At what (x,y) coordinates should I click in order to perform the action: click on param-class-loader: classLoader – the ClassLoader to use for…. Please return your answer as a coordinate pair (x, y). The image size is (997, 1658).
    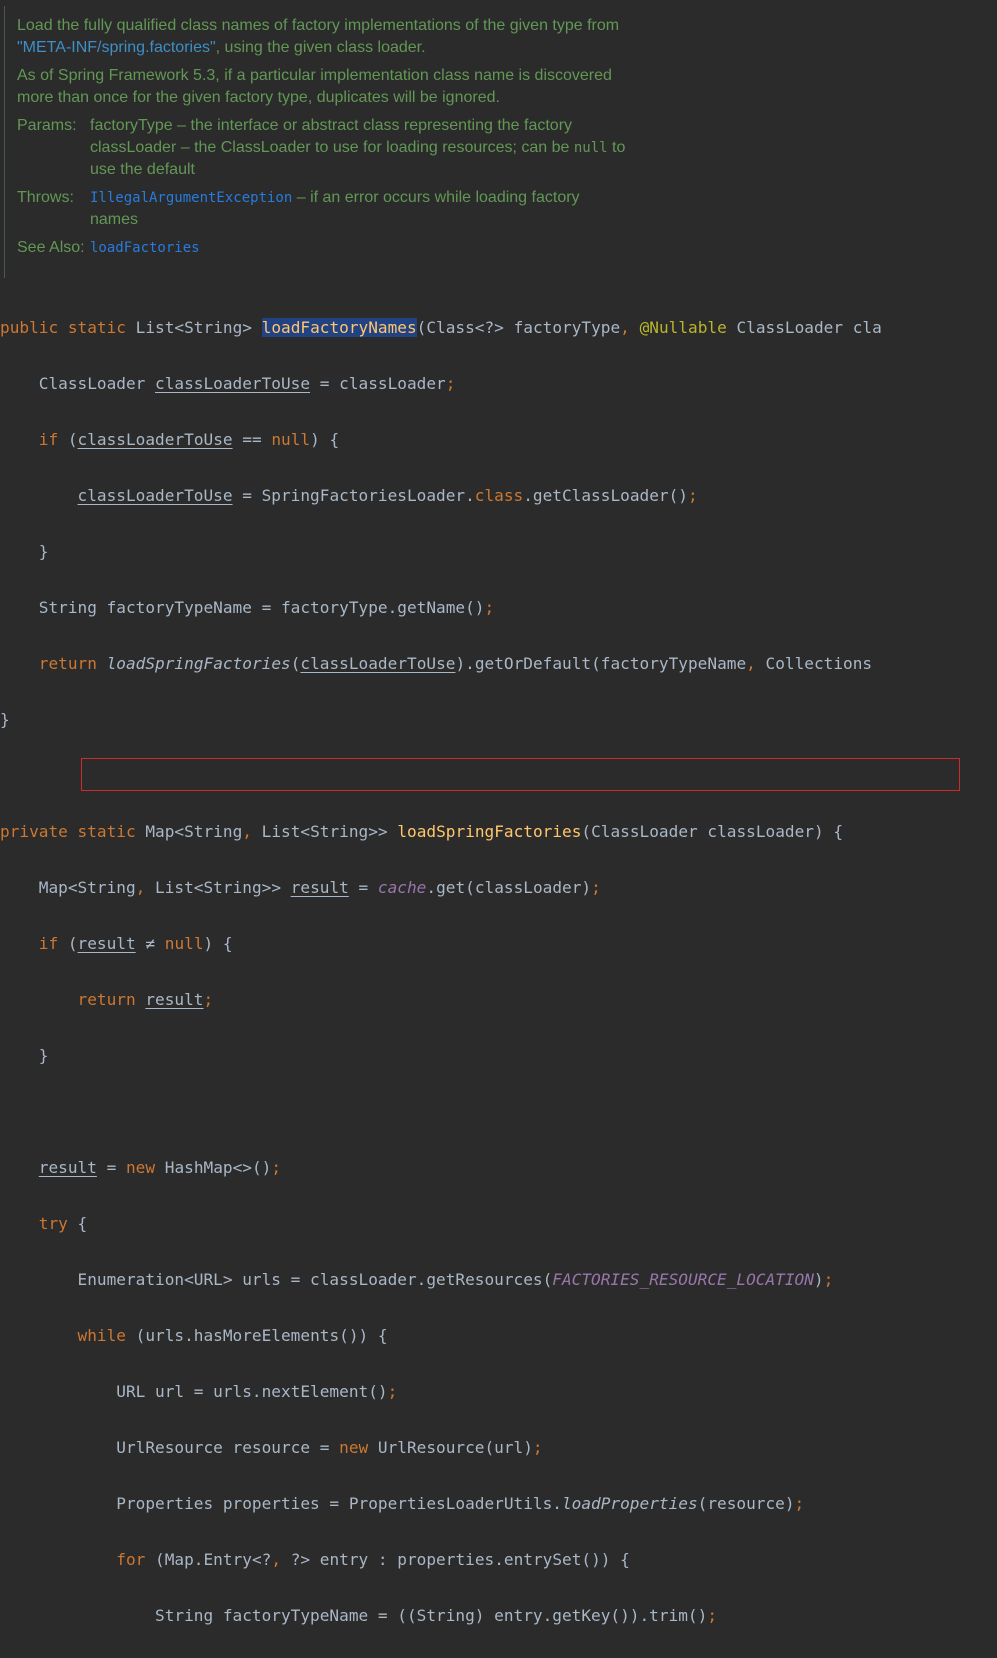
    Looking at the image, I should click on (358, 158).